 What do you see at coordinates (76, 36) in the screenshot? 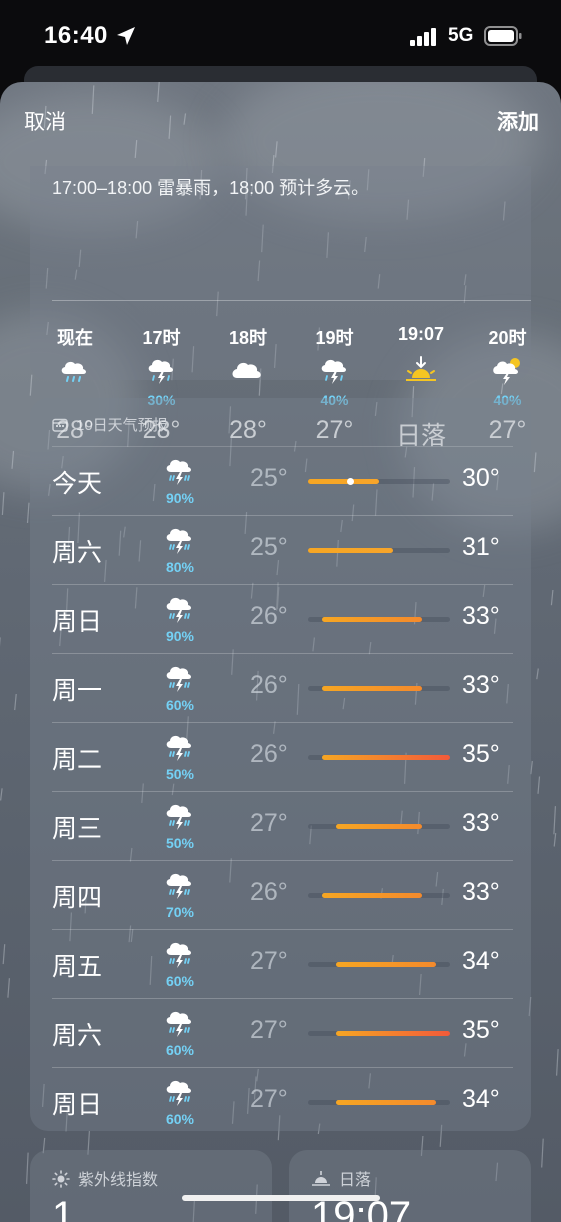
I see `status-time: 16:40` at bounding box center [76, 36].